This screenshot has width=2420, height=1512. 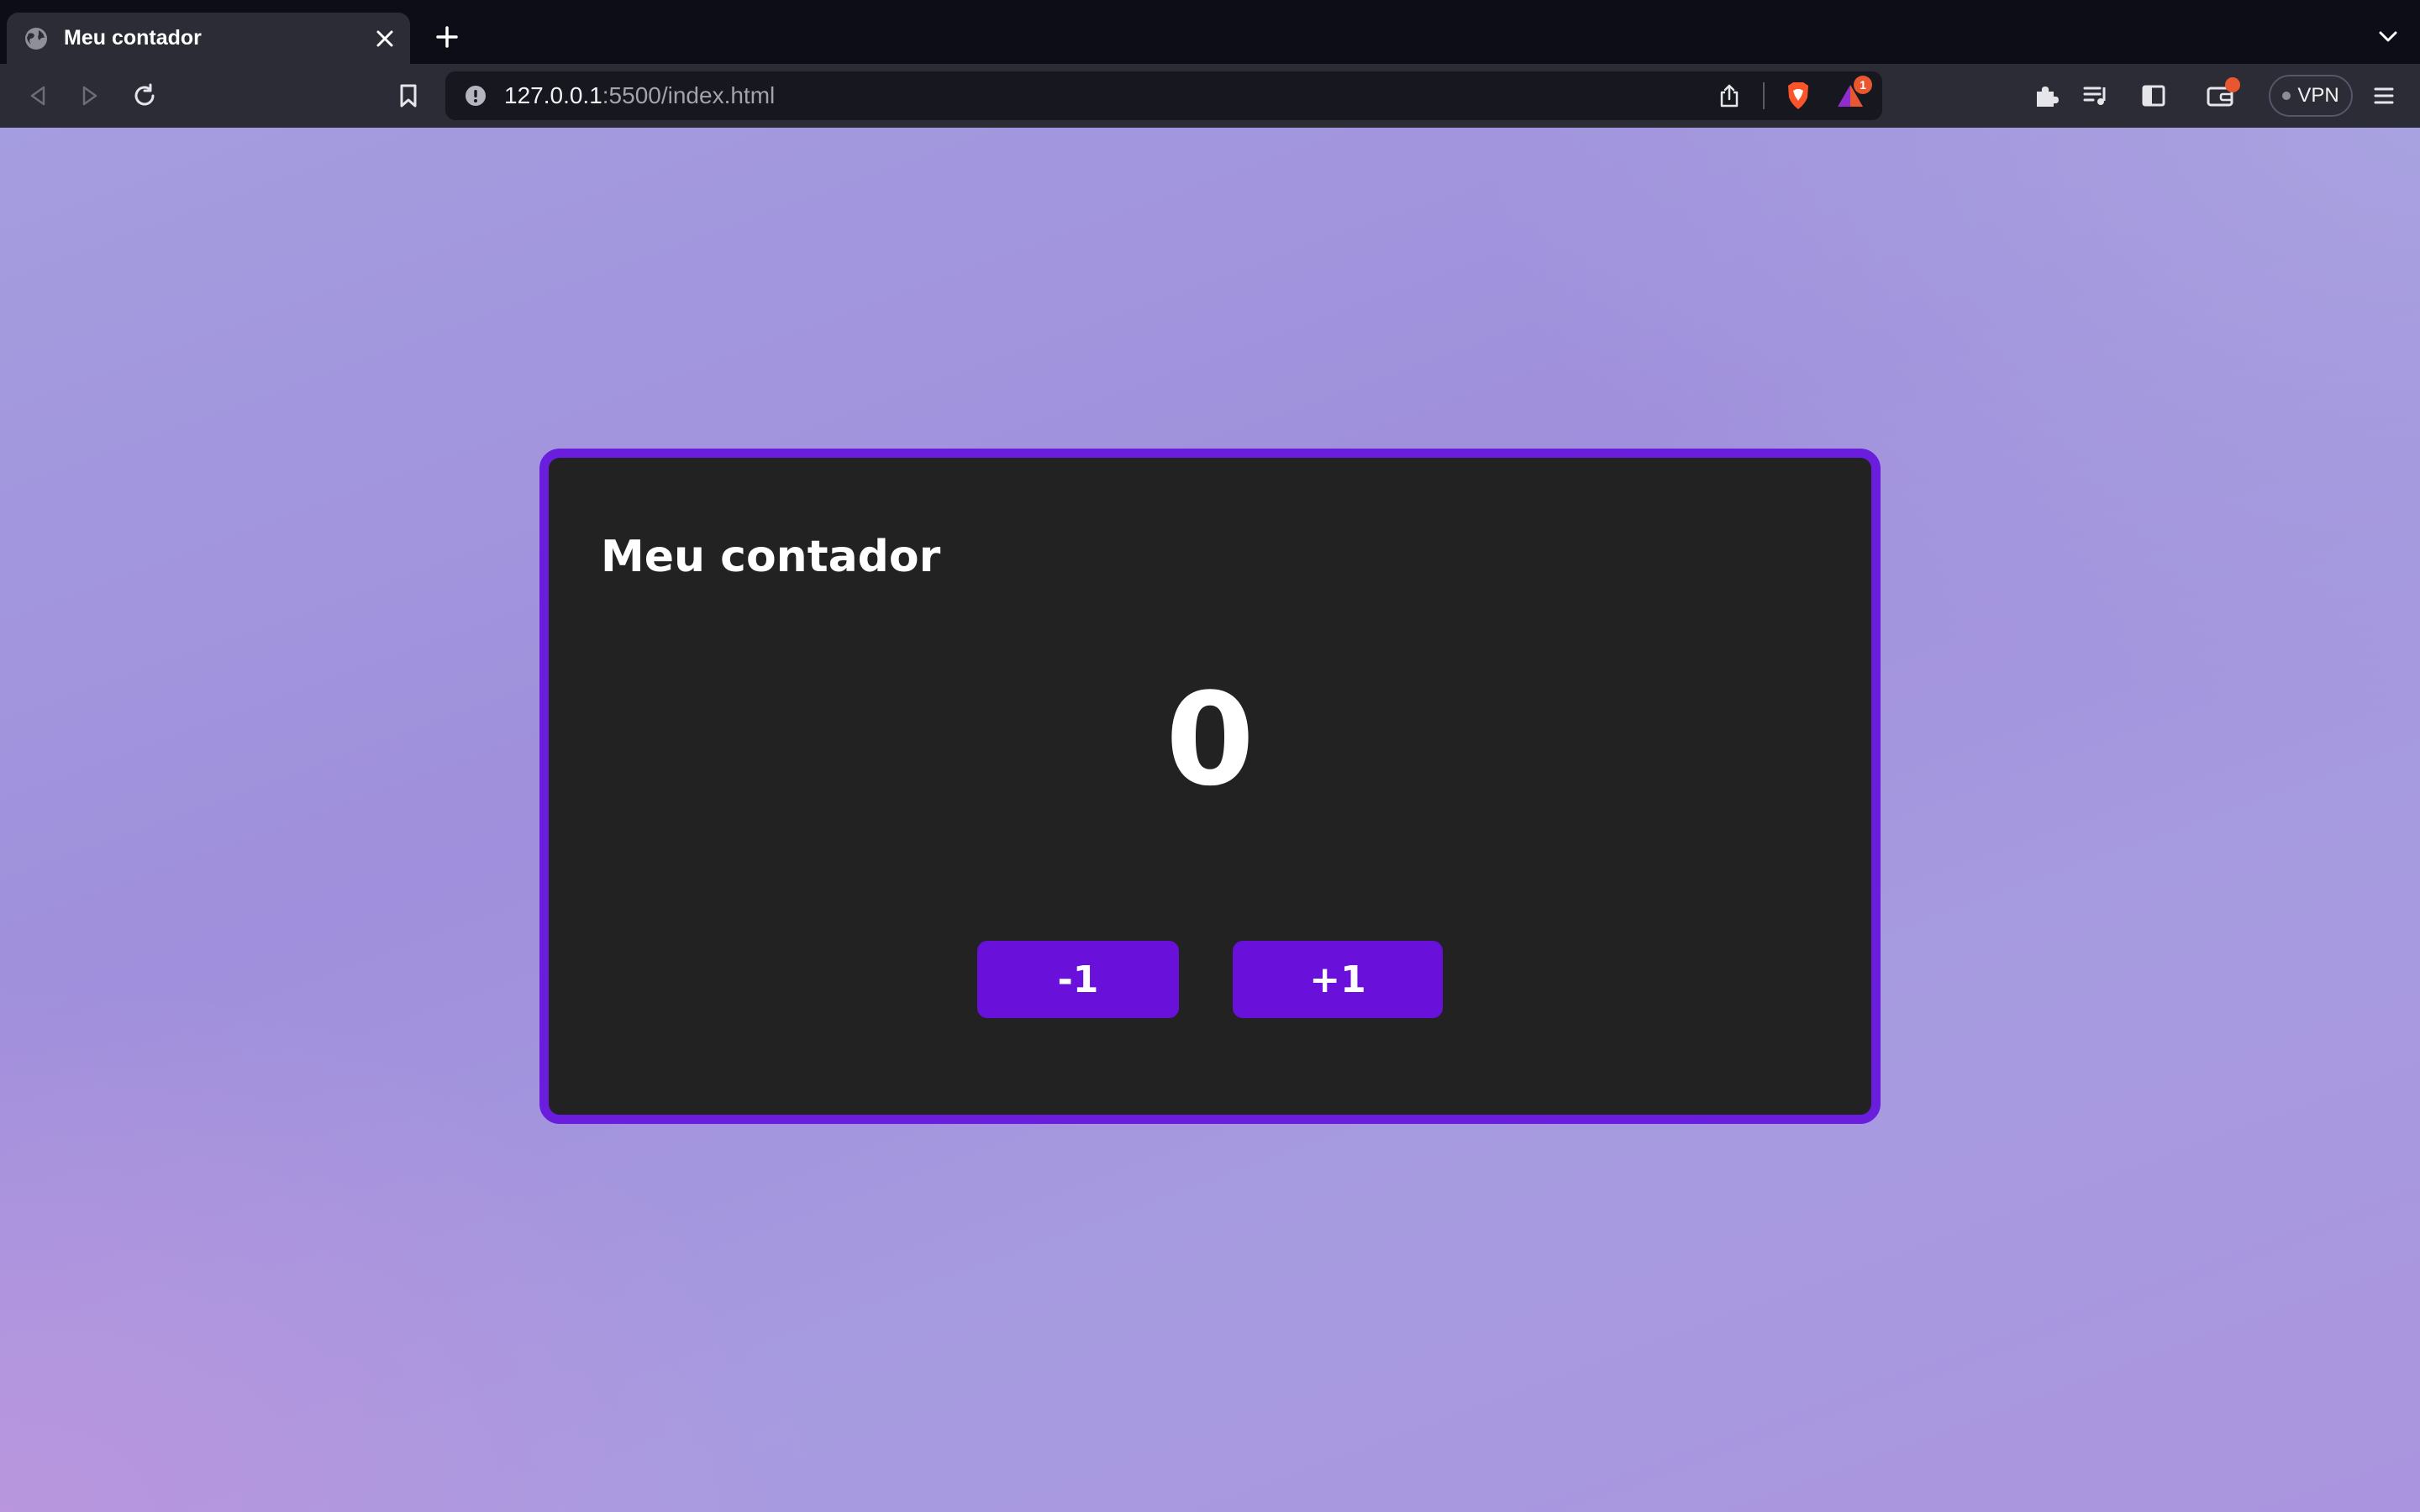 I want to click on reload-button, so click(x=145, y=96).